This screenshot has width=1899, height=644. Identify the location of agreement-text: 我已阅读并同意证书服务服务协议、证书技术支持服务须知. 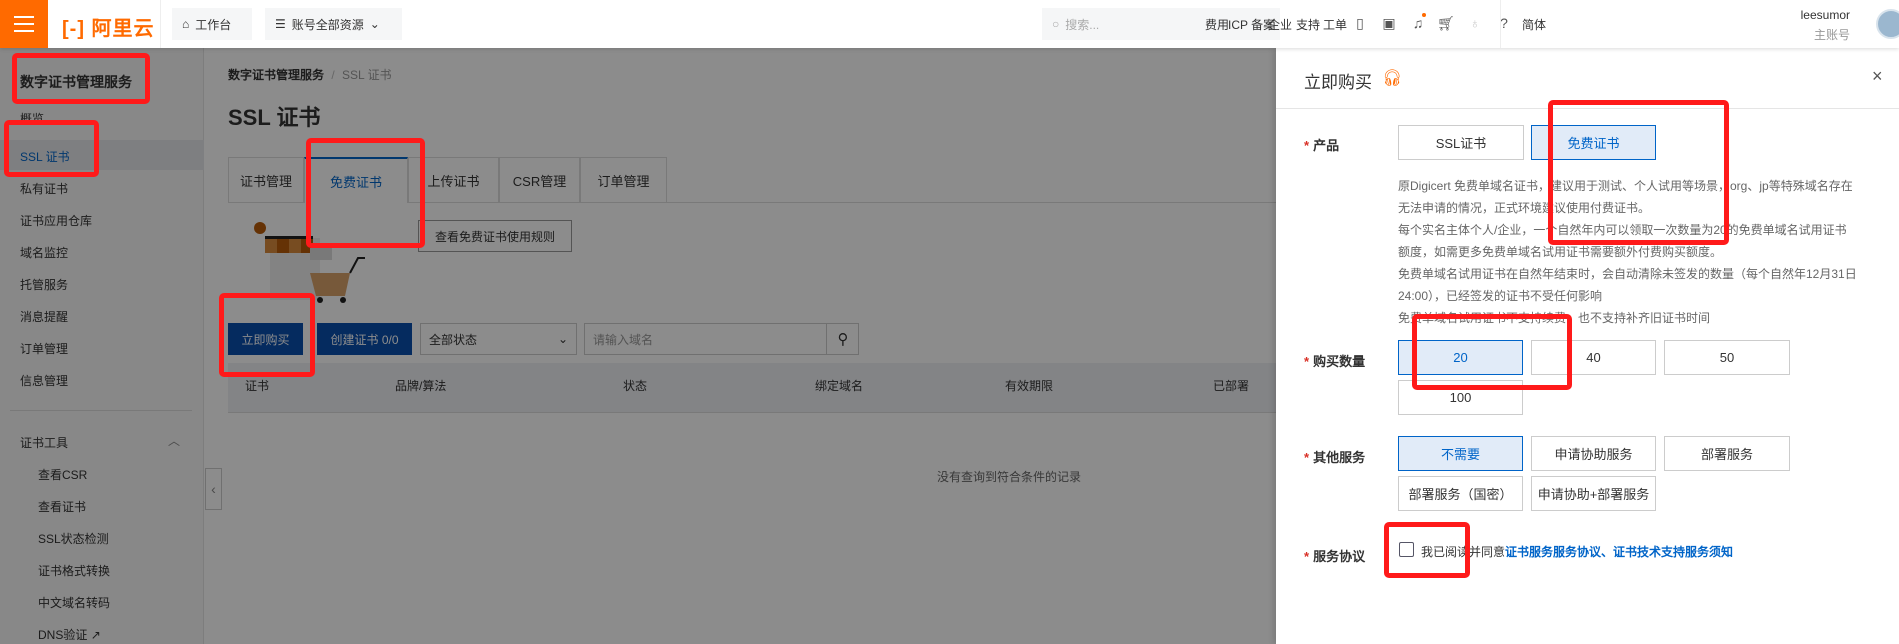
(1577, 552).